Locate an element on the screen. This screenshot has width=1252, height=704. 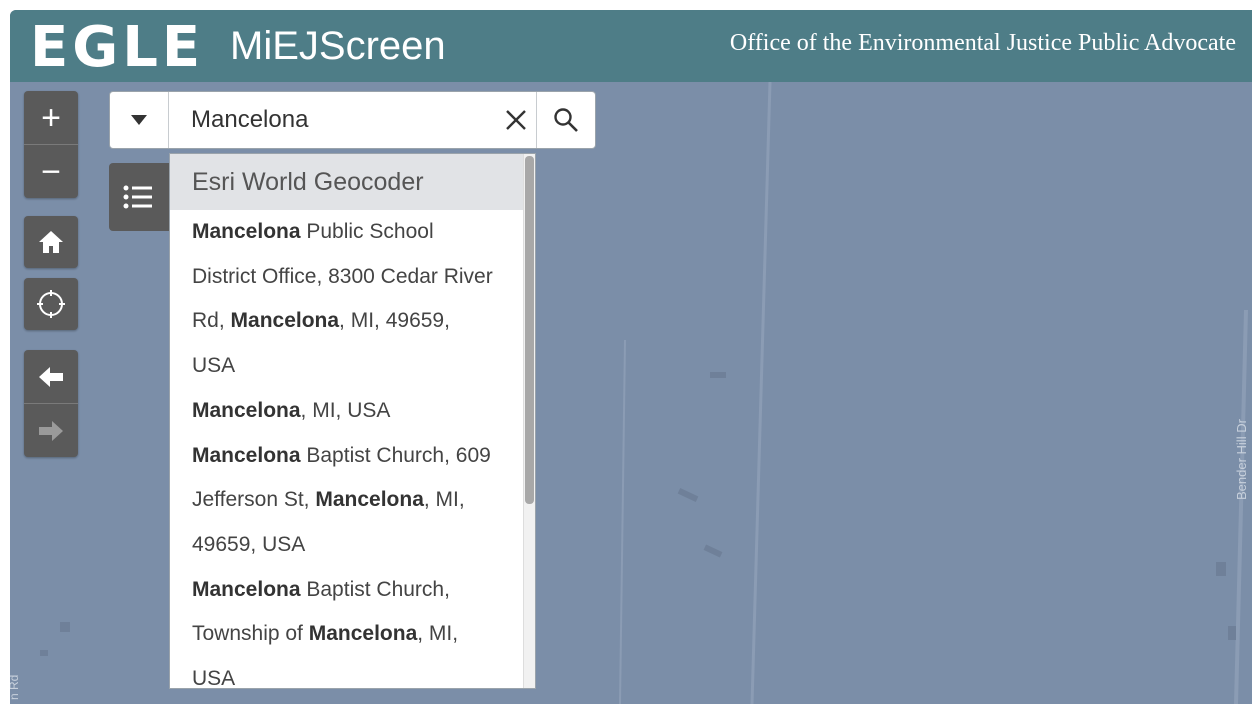
road-label-edge: n Rd is located at coordinates (15, 687).